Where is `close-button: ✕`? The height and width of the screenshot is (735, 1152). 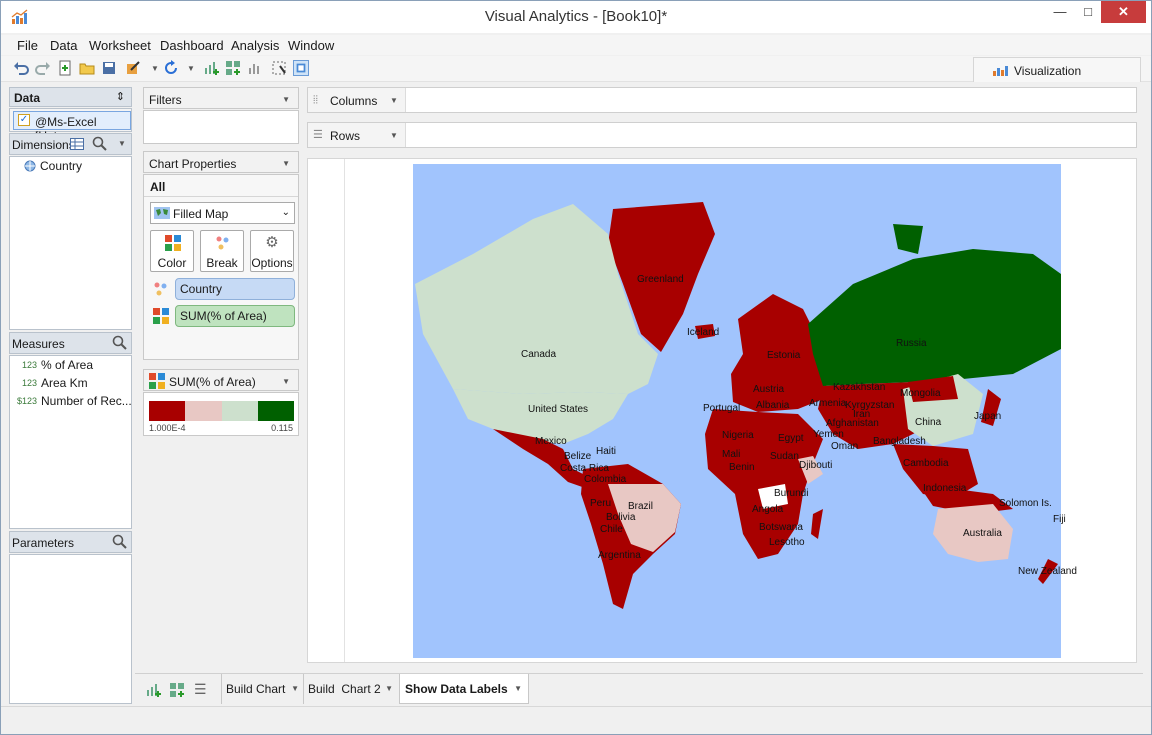
close-button: ✕ is located at coordinates (1123, 12).